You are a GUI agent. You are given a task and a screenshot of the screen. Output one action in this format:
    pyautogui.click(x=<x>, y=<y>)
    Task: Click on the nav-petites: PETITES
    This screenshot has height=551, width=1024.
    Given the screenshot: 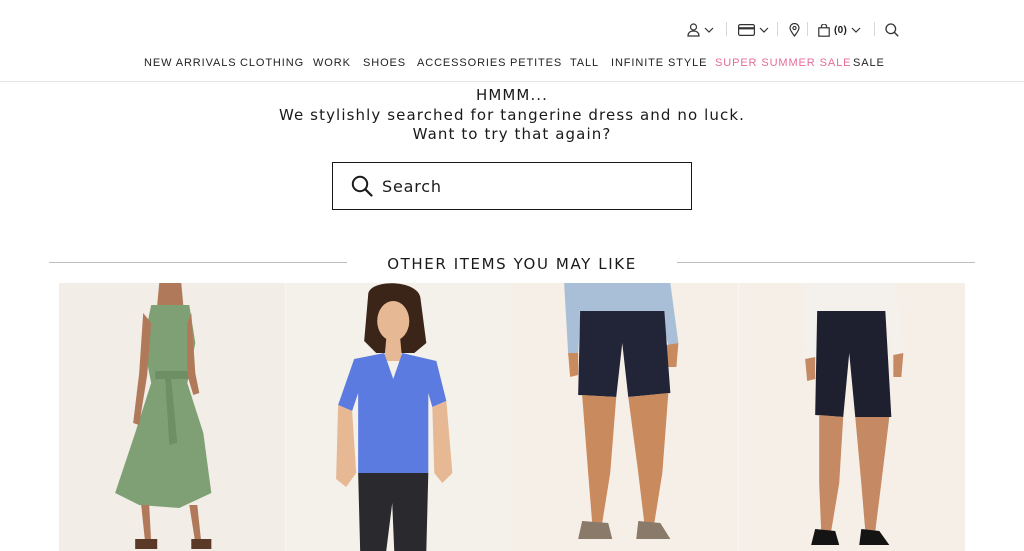 What is the action you would take?
    pyautogui.click(x=536, y=63)
    